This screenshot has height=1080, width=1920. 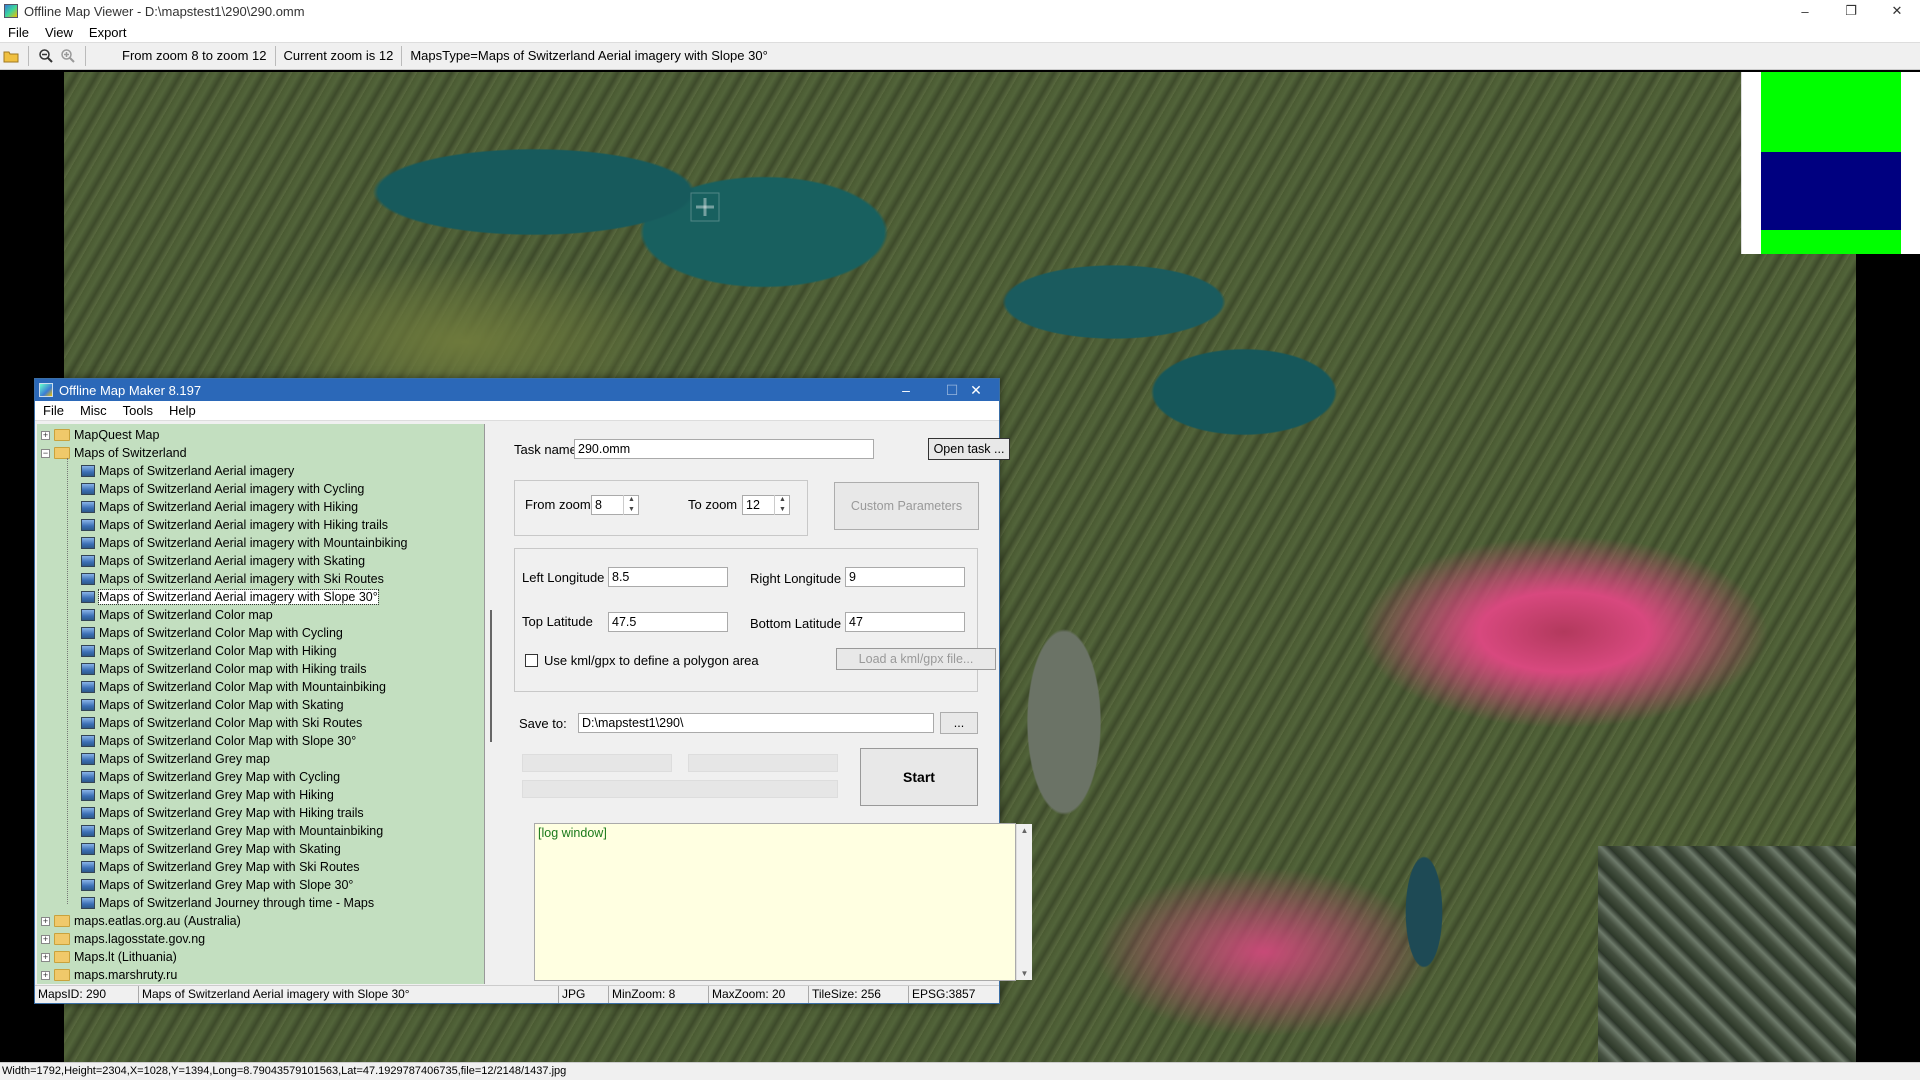 I want to click on menu-file: File, so click(x=18, y=32).